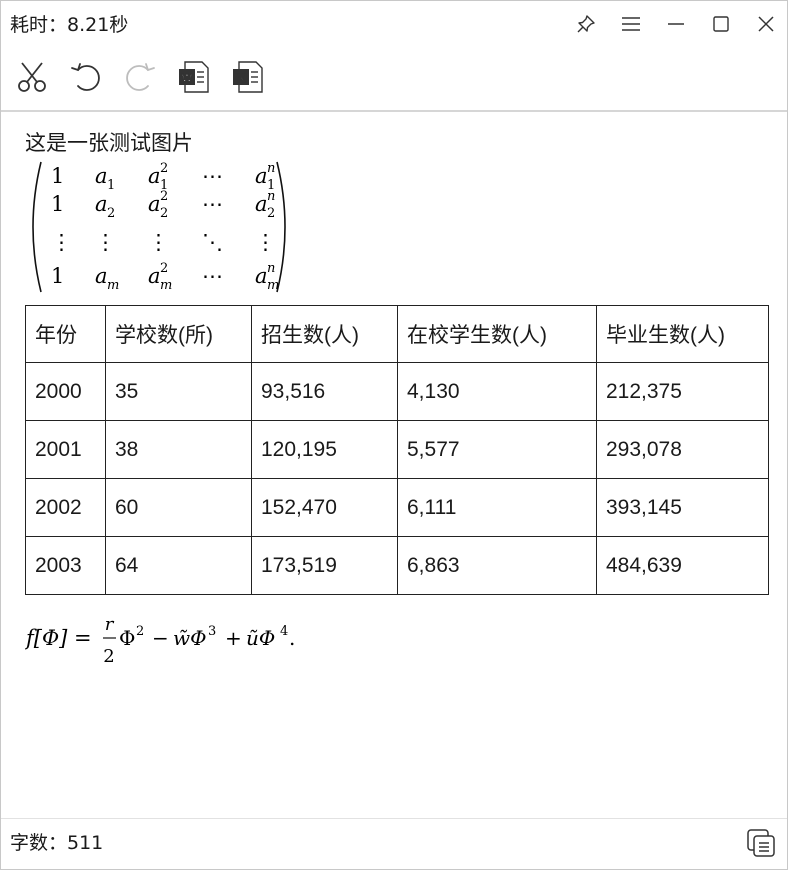 The height and width of the screenshot is (870, 788). Describe the element at coordinates (212, 631) in the screenshot. I see `term-2-exponent: 3` at that location.